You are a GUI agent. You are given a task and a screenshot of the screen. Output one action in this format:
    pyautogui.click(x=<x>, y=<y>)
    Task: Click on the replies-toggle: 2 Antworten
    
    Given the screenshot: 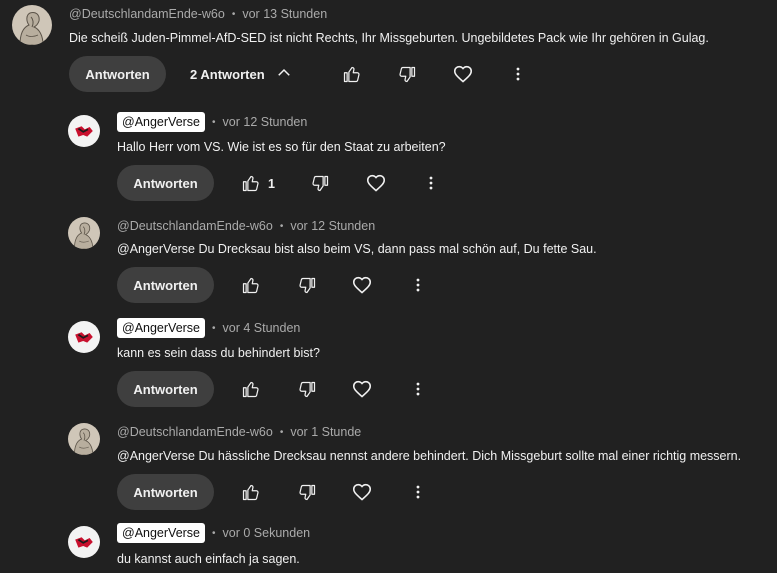 What is the action you would take?
    pyautogui.click(x=241, y=74)
    